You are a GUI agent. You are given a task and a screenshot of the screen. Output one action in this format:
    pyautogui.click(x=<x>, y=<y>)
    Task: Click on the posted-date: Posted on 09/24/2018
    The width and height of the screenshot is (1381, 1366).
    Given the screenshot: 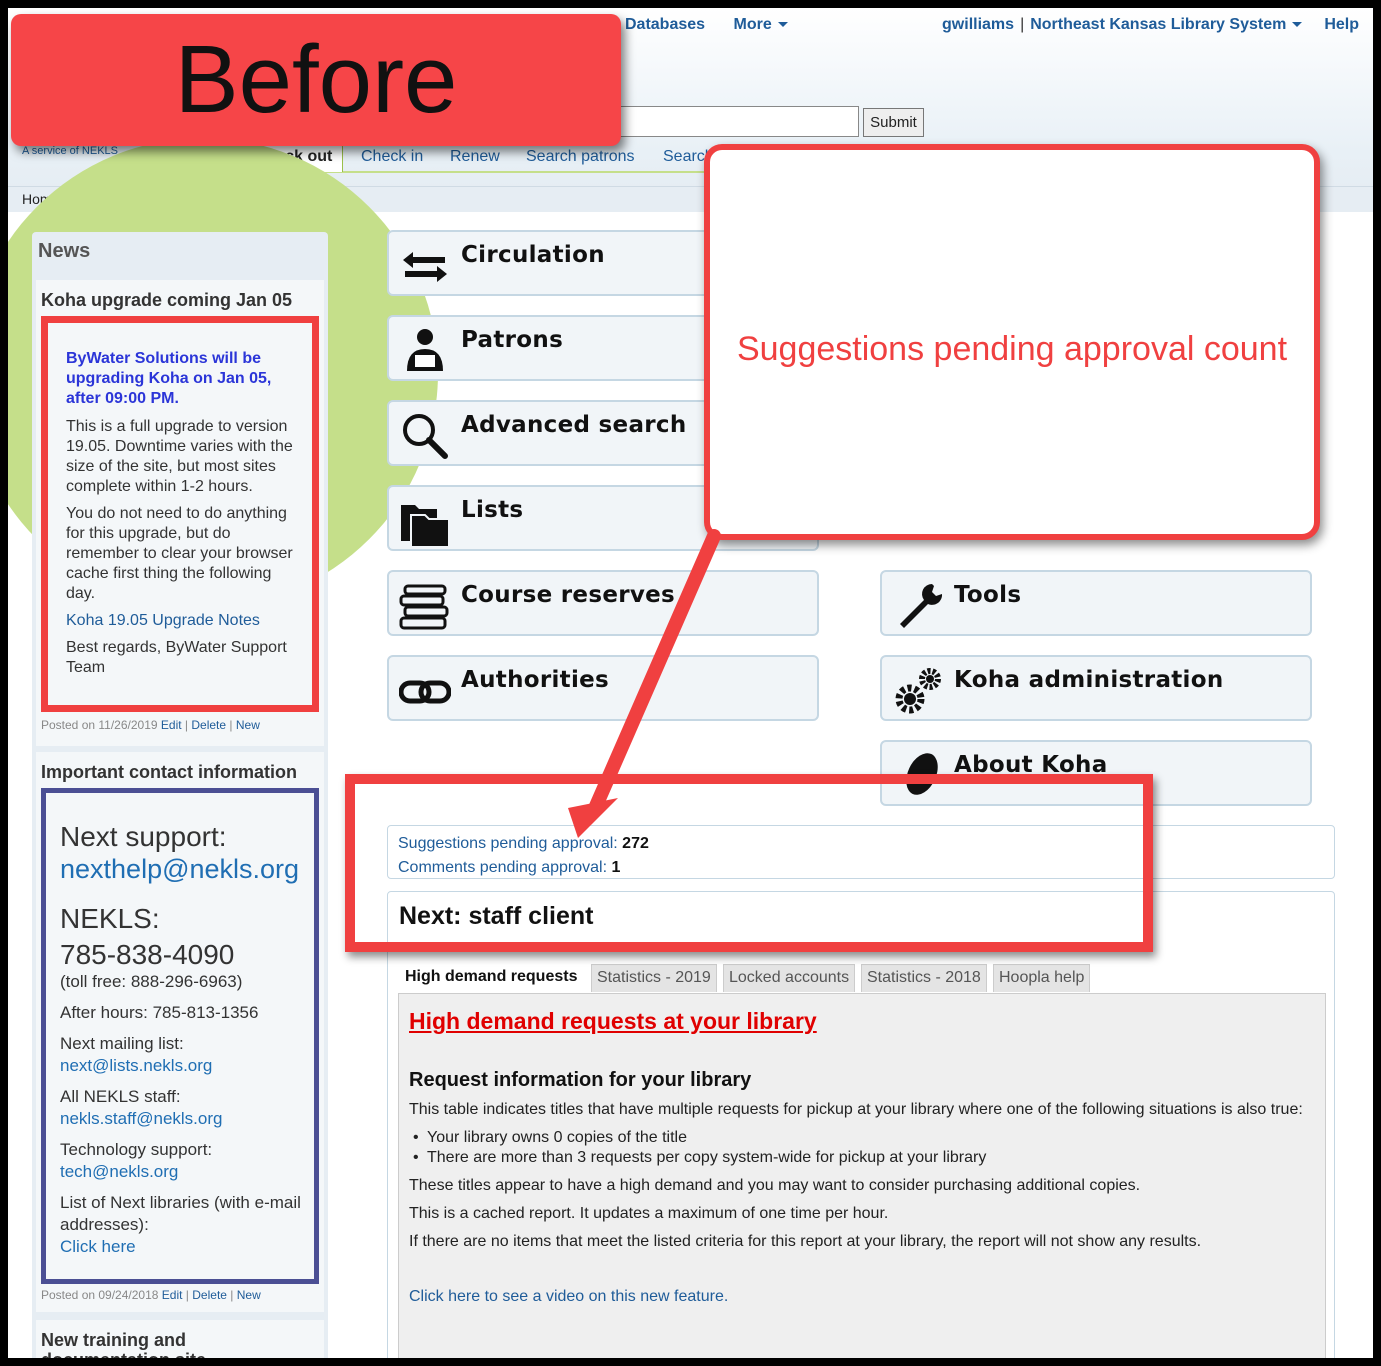 What is the action you would take?
    pyautogui.click(x=100, y=1295)
    